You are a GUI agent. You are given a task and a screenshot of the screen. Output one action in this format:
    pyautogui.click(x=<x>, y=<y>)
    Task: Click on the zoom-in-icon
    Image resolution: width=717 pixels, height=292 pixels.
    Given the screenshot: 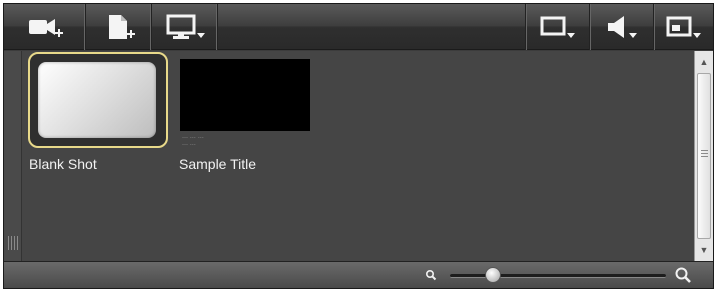 What is the action you would take?
    pyautogui.click(x=683, y=275)
    